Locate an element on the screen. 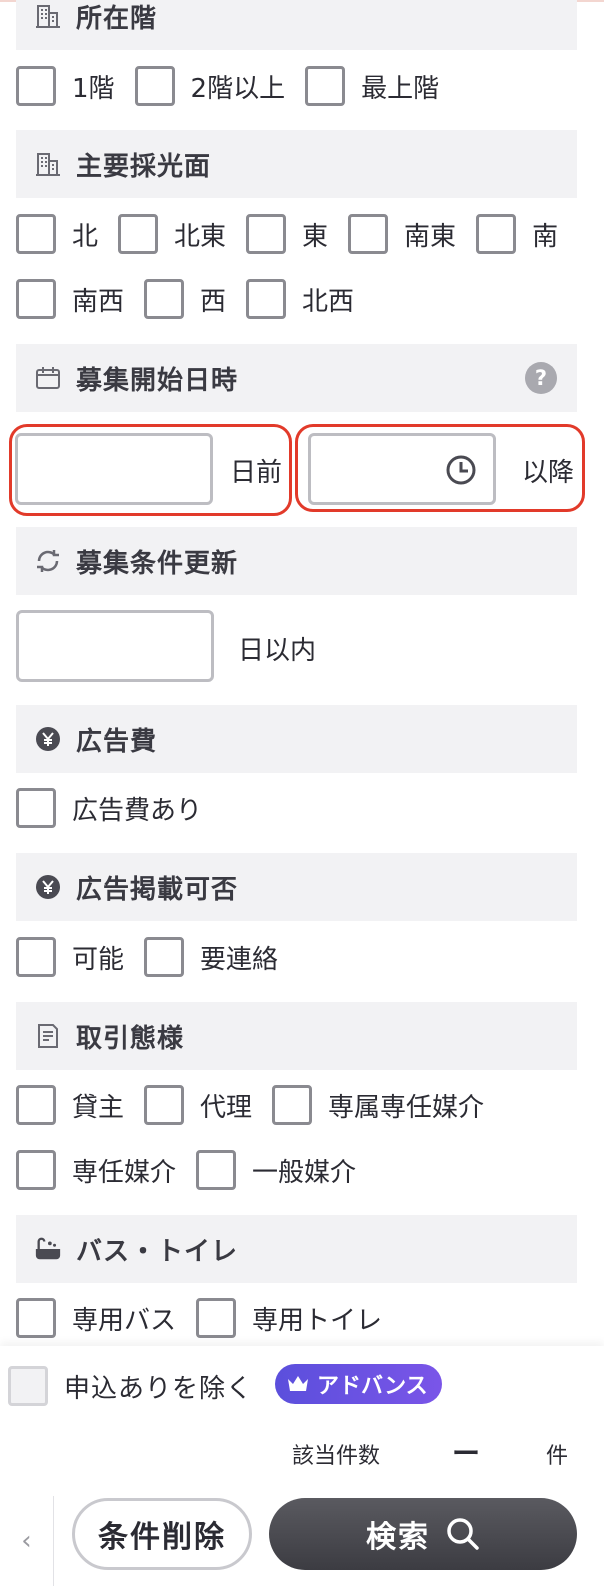 The width and height of the screenshot is (604, 1586). back-button: ‹ is located at coordinates (27, 1541).